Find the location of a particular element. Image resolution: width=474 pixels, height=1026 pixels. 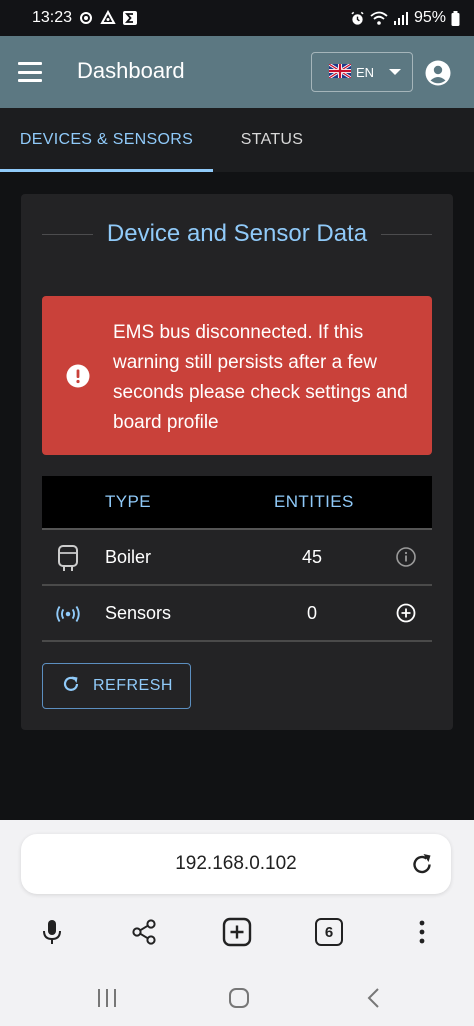

address-bar: 192.168.0.102 is located at coordinates (236, 864).